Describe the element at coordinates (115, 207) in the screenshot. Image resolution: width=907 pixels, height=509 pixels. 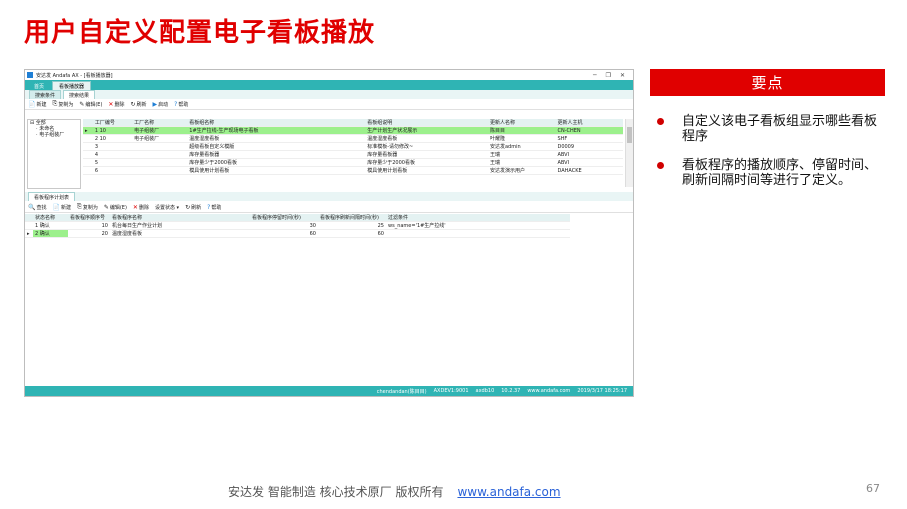
I see `edit-program-button: ✎ 编辑(E)` at that location.